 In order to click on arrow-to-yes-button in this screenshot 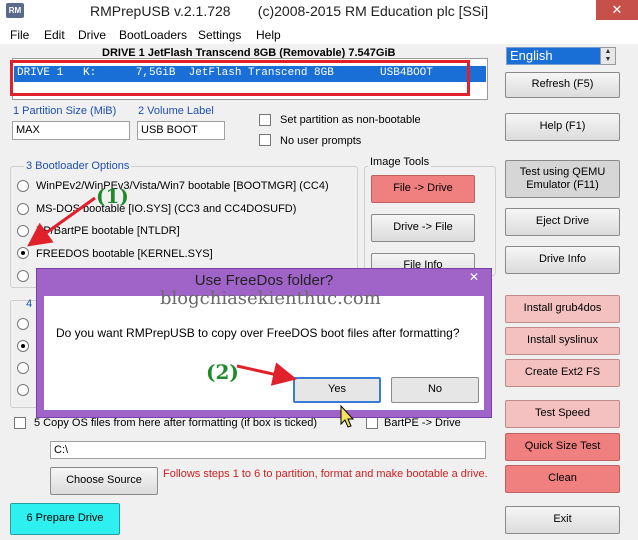, I will do `click(266, 374)`.